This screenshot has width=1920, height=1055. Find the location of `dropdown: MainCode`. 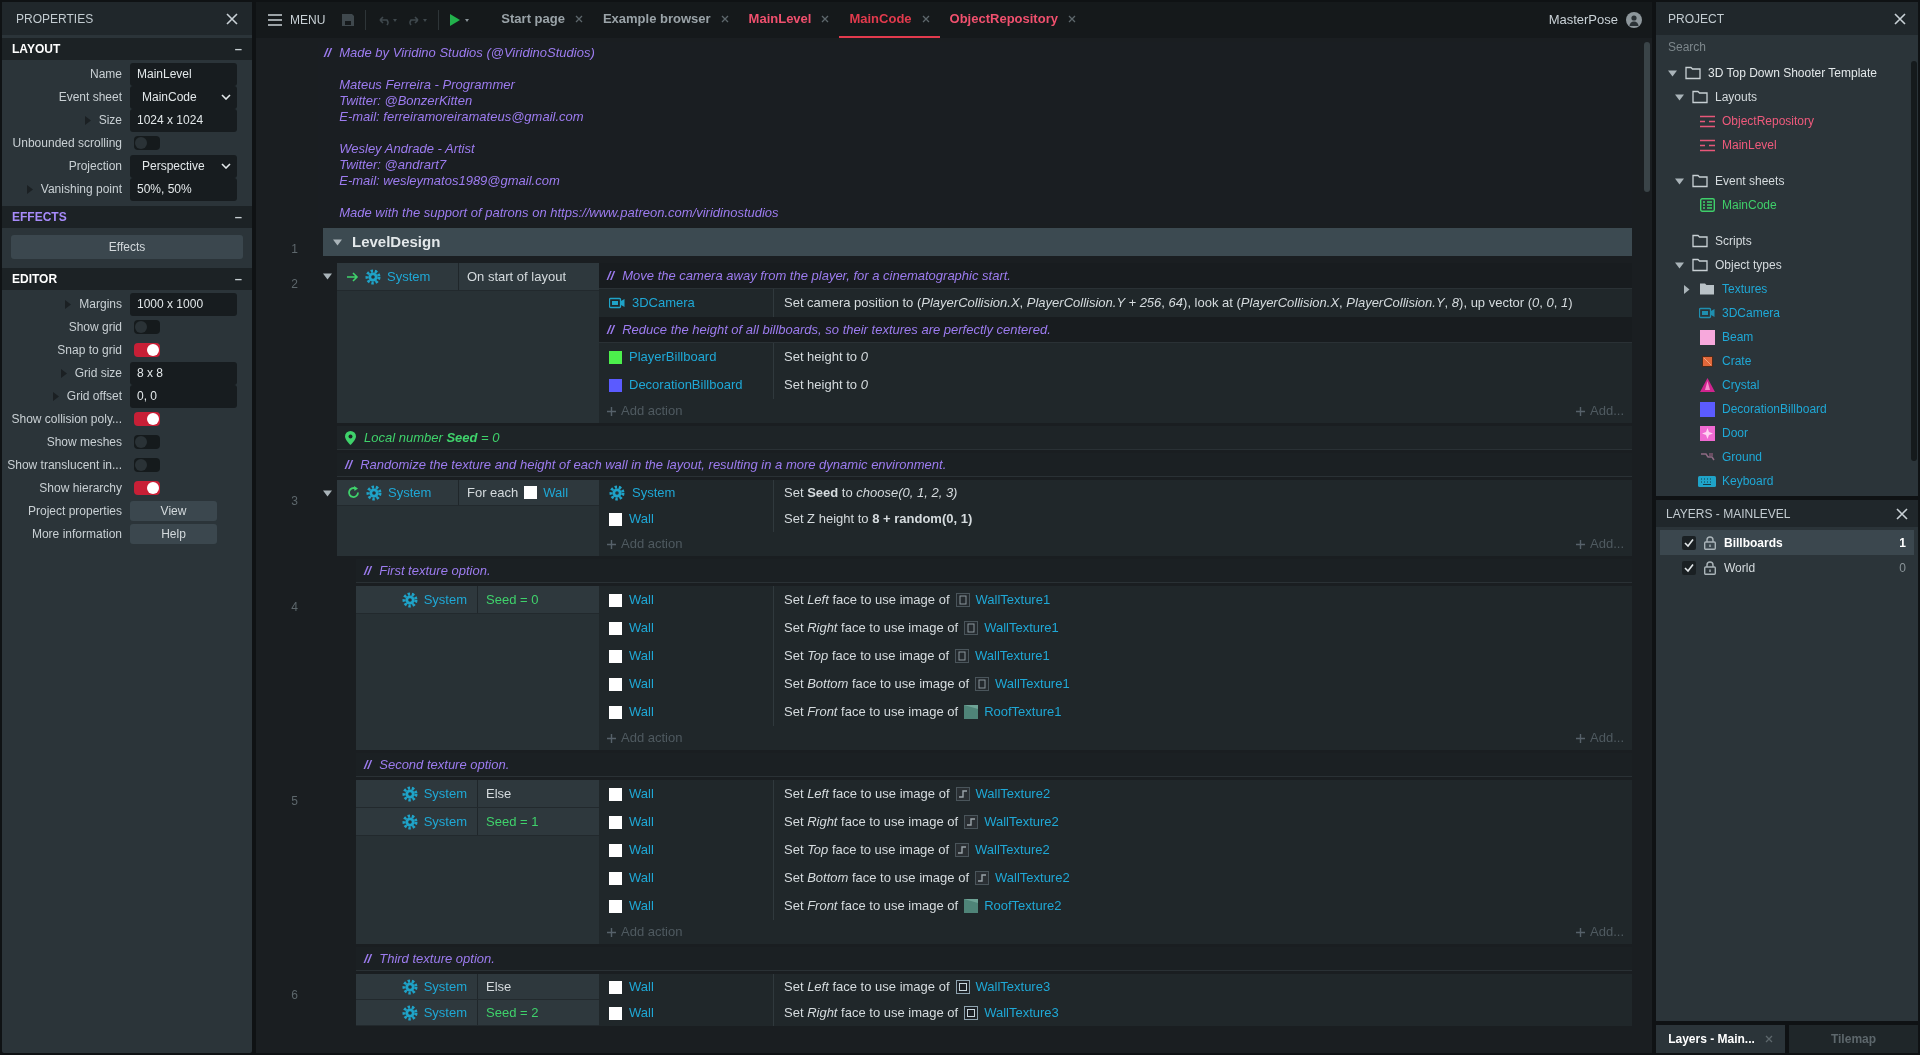

dropdown: MainCode is located at coordinates (183, 97).